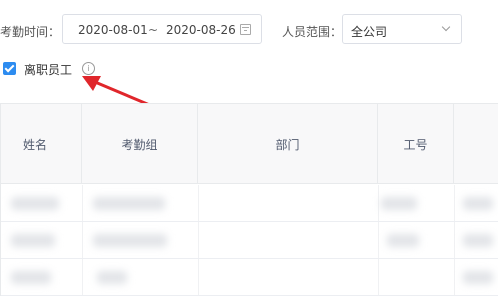  What do you see at coordinates (288, 144) in the screenshot?
I see `column-header-department: 部门` at bounding box center [288, 144].